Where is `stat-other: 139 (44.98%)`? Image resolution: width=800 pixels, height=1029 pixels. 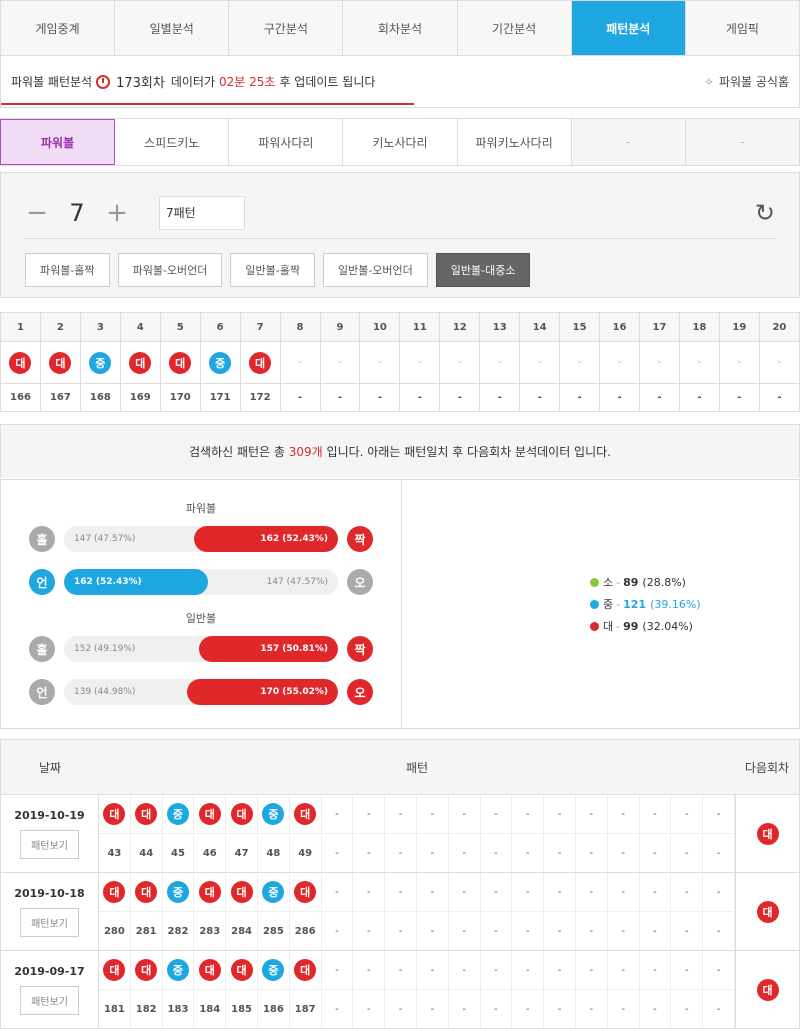 stat-other: 139 (44.98%) is located at coordinates (105, 692).